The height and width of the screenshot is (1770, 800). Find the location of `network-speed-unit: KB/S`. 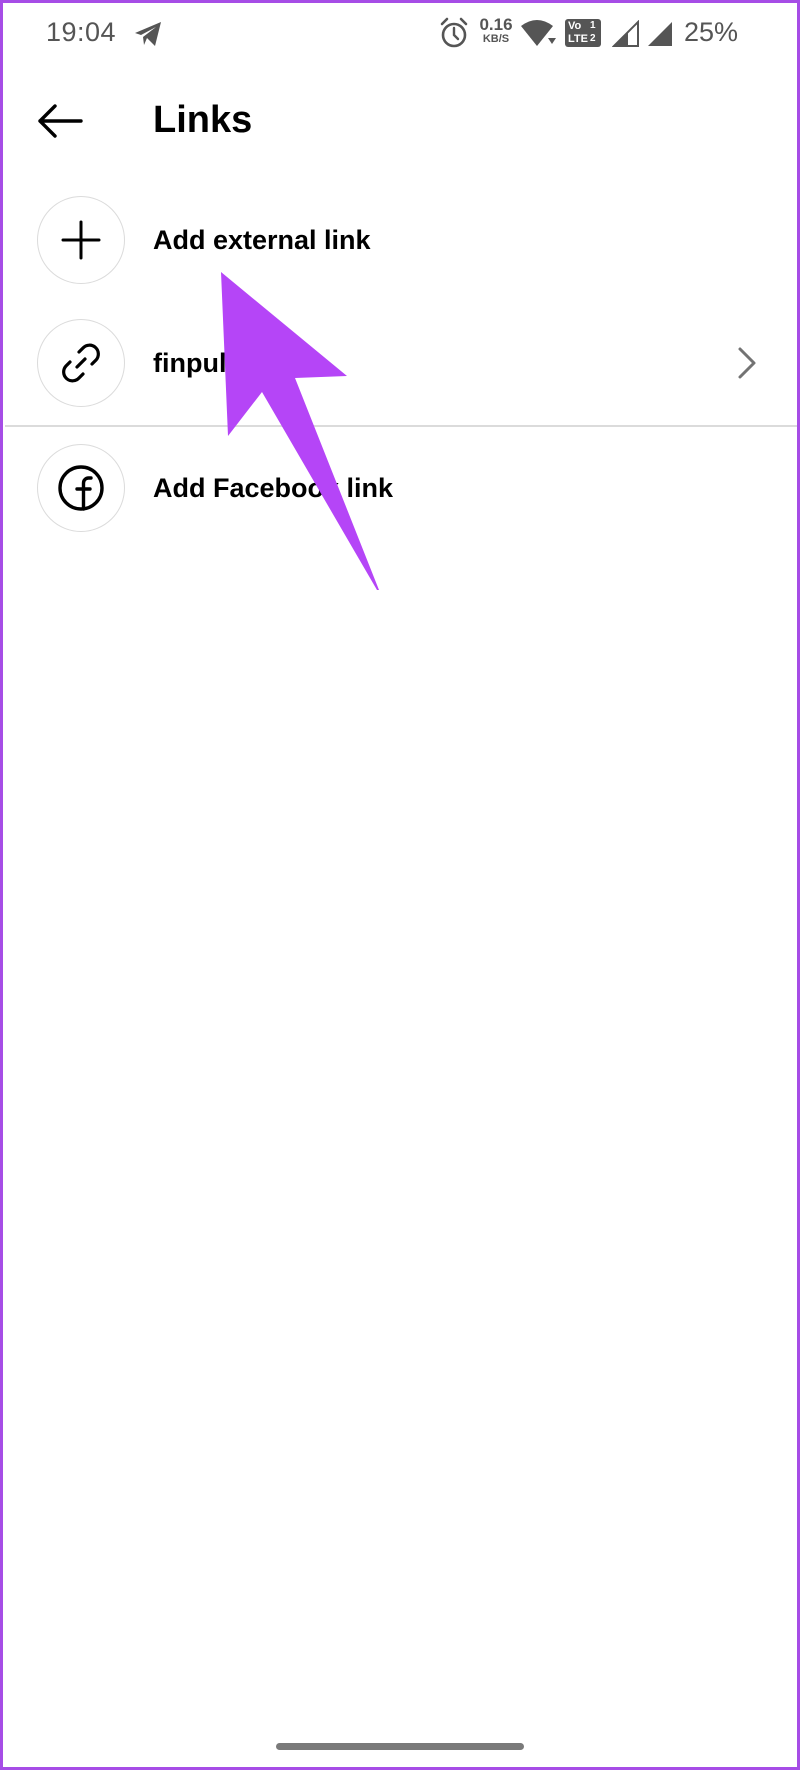

network-speed-unit: KB/S is located at coordinates (496, 39).